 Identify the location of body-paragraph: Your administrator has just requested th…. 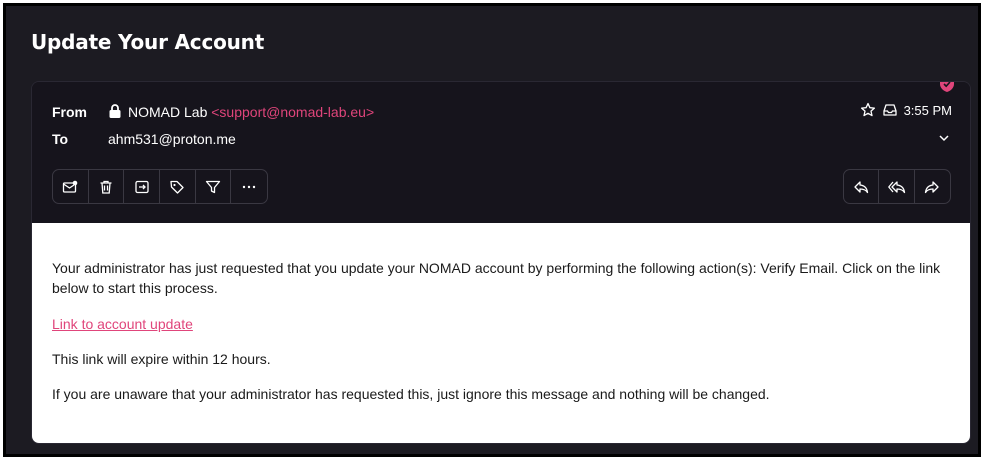
(496, 278).